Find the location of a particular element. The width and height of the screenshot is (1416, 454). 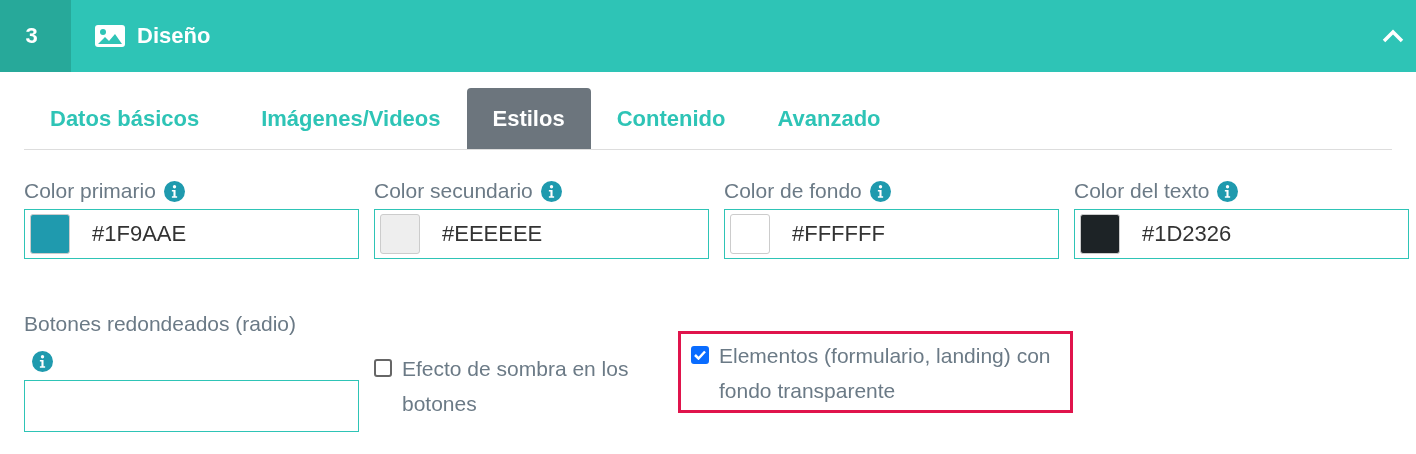

field-label: Color primario is located at coordinates (90, 191).